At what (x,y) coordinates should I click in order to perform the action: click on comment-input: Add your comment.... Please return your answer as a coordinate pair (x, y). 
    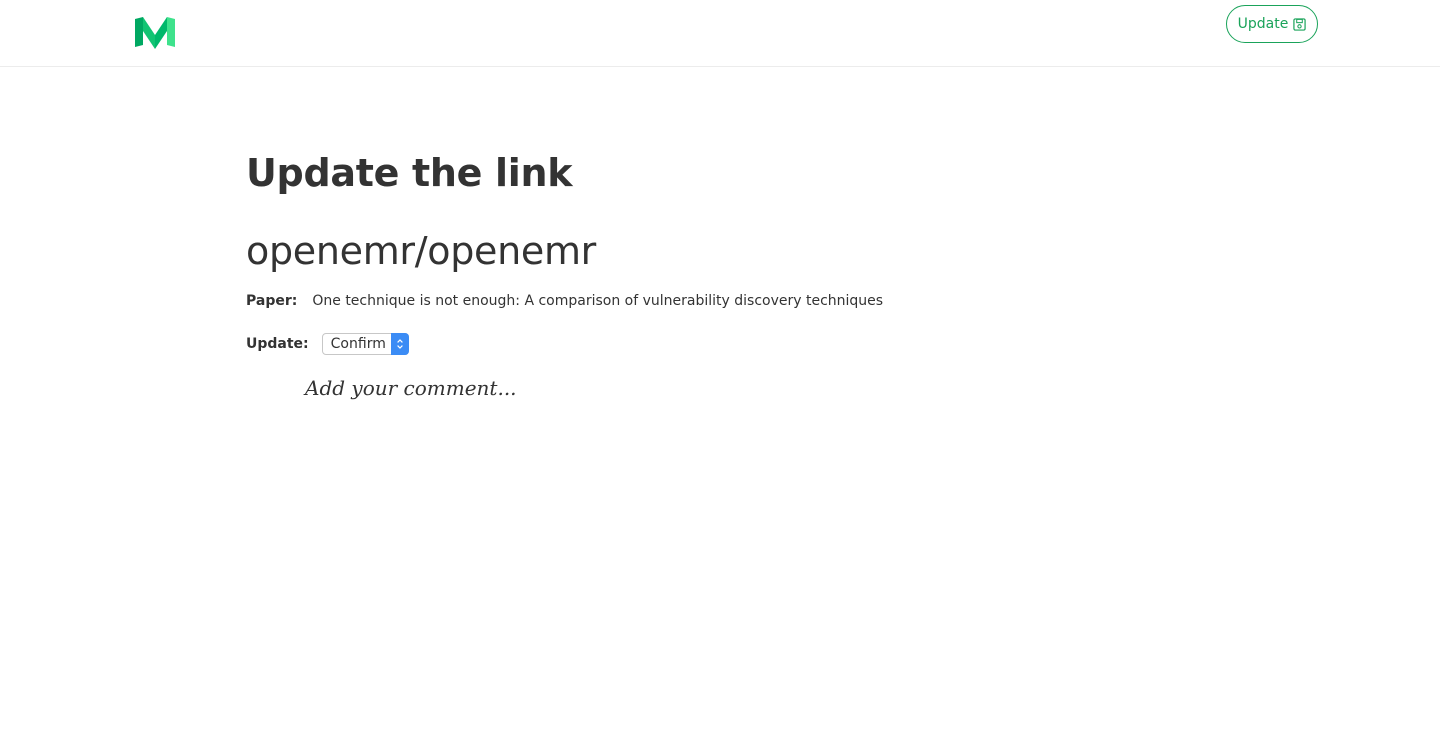
    Looking at the image, I should click on (411, 388).